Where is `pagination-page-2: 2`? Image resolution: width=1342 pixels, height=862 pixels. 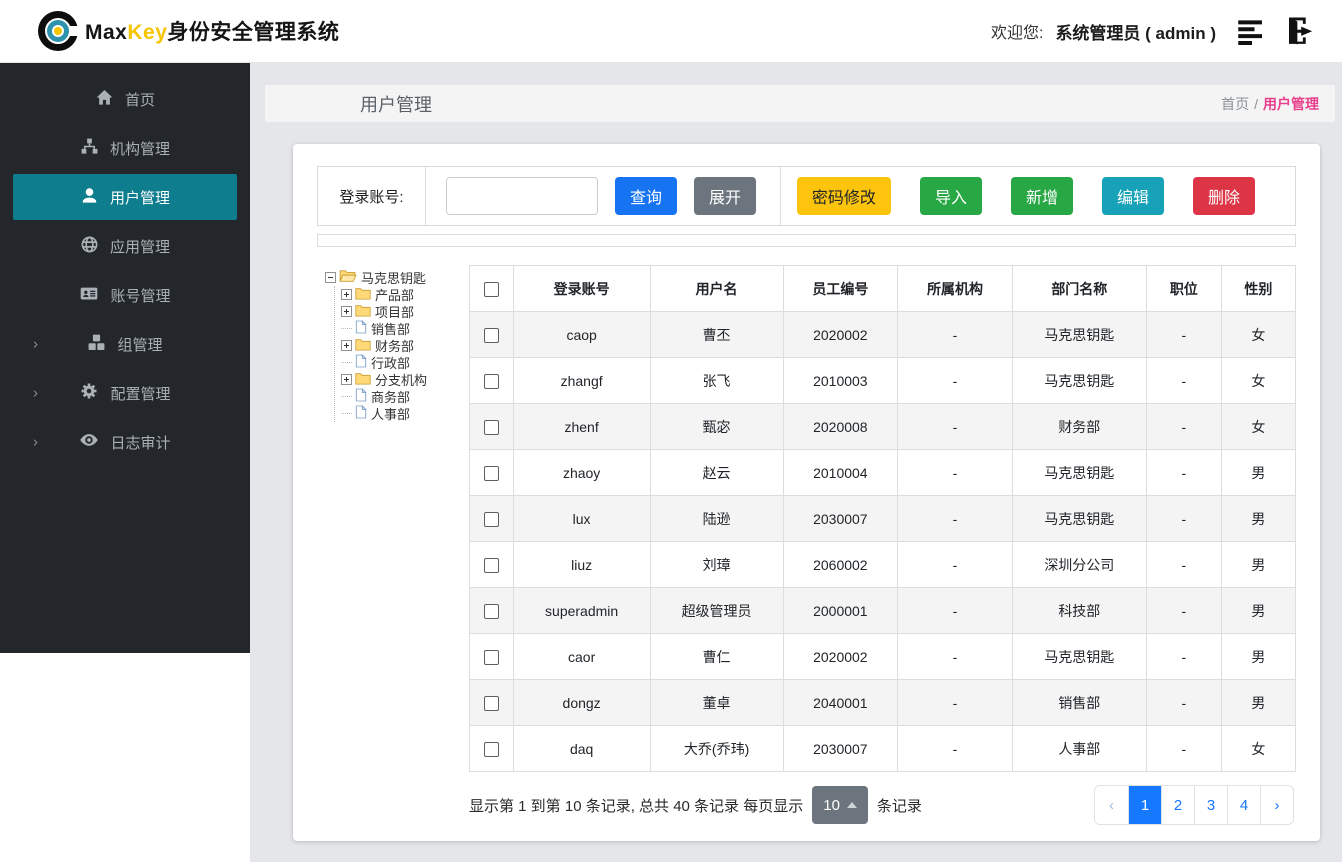
pagination-page-2: 2 is located at coordinates (1177, 805).